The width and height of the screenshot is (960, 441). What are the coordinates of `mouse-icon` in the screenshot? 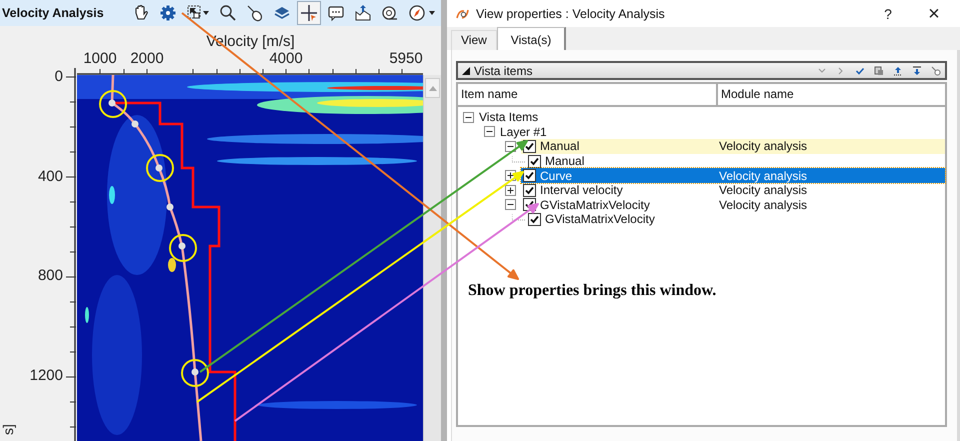 It's located at (255, 13).